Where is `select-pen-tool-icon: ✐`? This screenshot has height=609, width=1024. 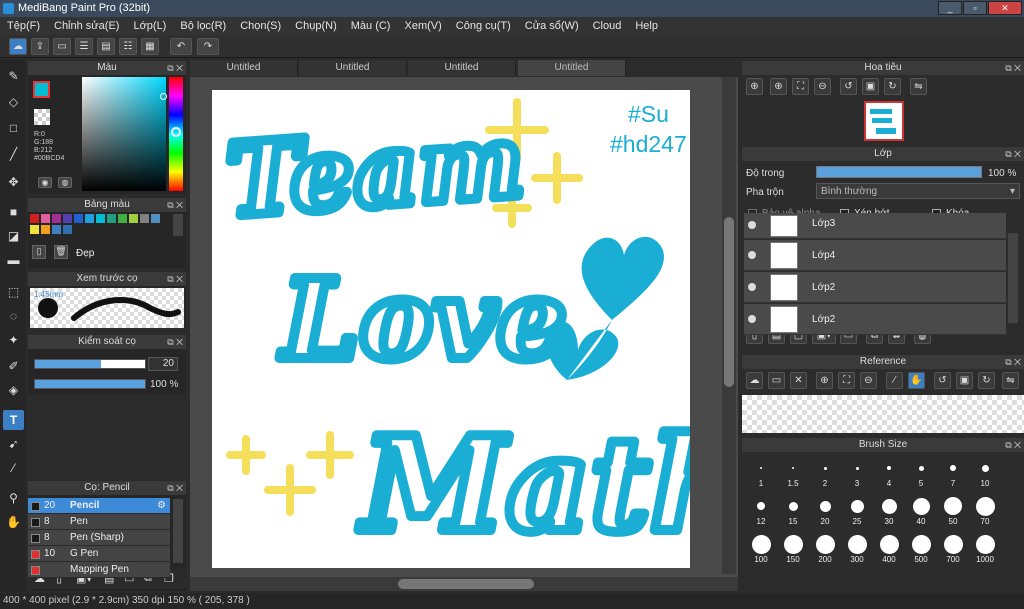
select-pen-tool-icon: ✐ is located at coordinates (13, 366).